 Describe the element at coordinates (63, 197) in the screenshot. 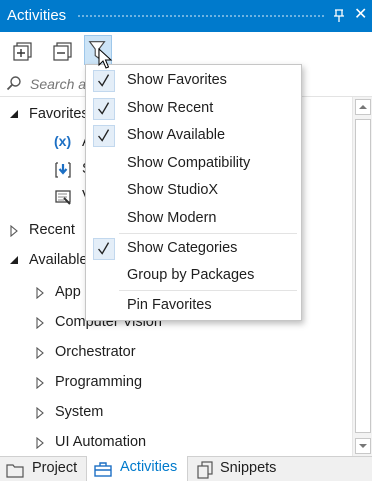

I see `screenshot-icon` at that location.